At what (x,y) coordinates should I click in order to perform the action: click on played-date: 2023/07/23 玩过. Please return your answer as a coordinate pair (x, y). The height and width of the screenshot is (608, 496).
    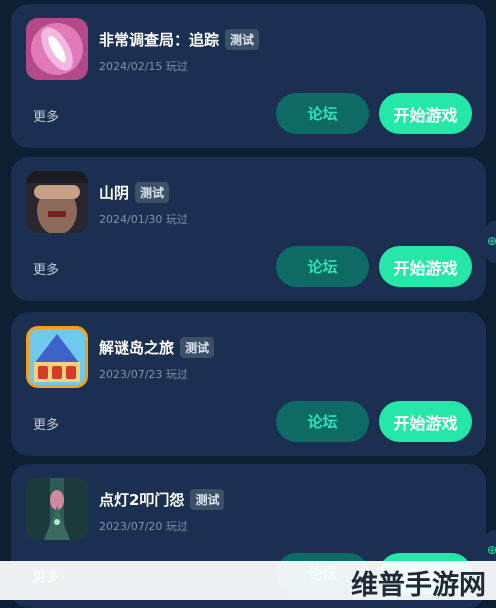
    Looking at the image, I should click on (143, 374).